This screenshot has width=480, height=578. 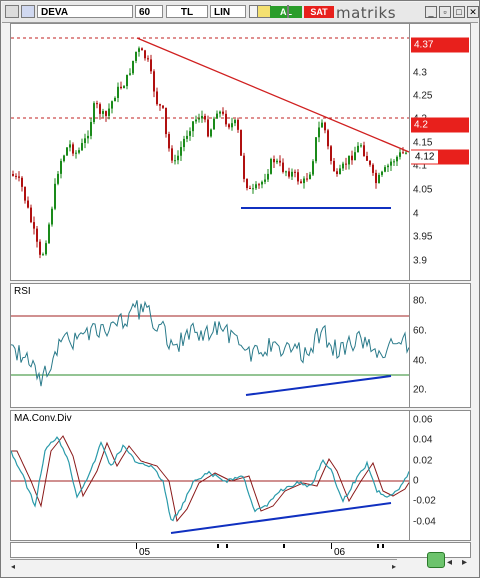 What do you see at coordinates (420, 73) in the screenshot?
I see `price-tick: 4.3` at bounding box center [420, 73].